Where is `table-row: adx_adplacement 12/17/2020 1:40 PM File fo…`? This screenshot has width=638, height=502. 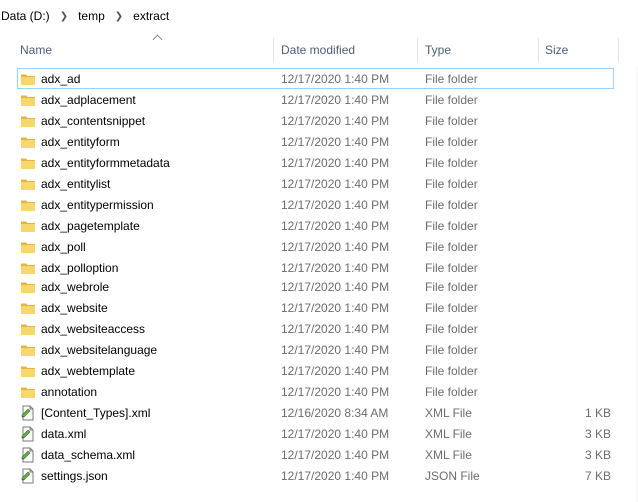
table-row: adx_adplacement 12/17/2020 1:40 PM File fo… is located at coordinates (315, 99).